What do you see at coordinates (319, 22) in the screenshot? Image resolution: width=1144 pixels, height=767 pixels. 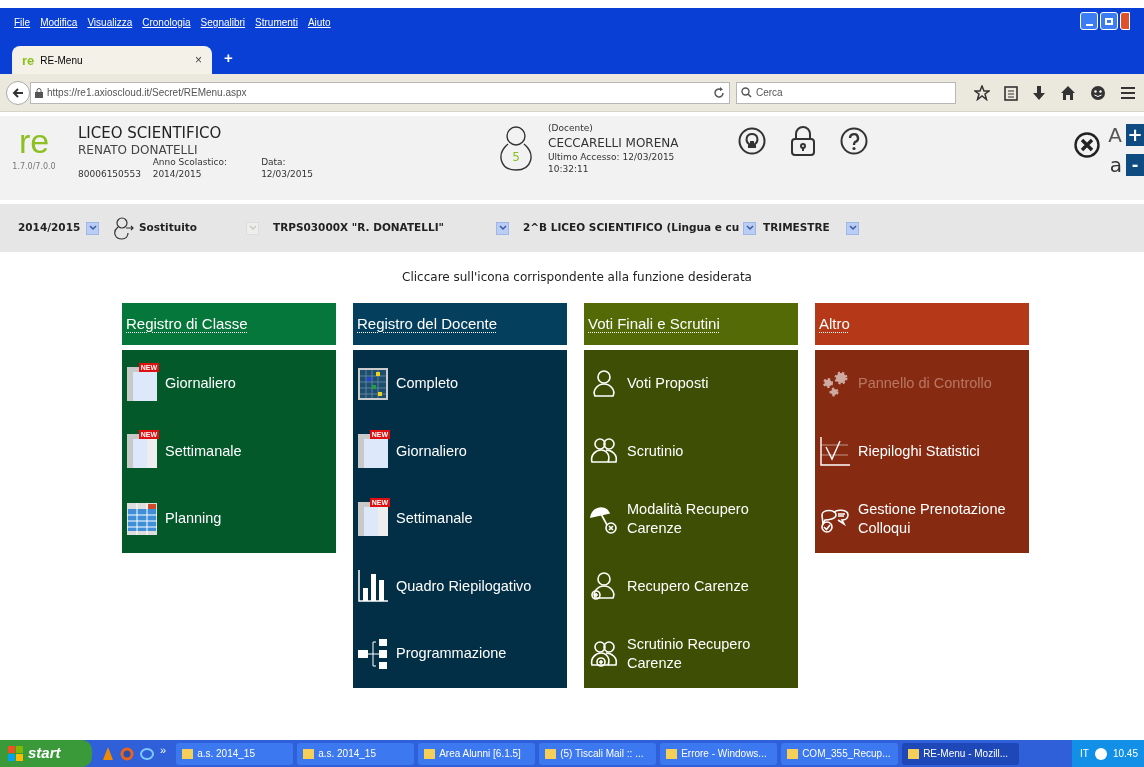 I see `menu-item: Aiuto` at bounding box center [319, 22].